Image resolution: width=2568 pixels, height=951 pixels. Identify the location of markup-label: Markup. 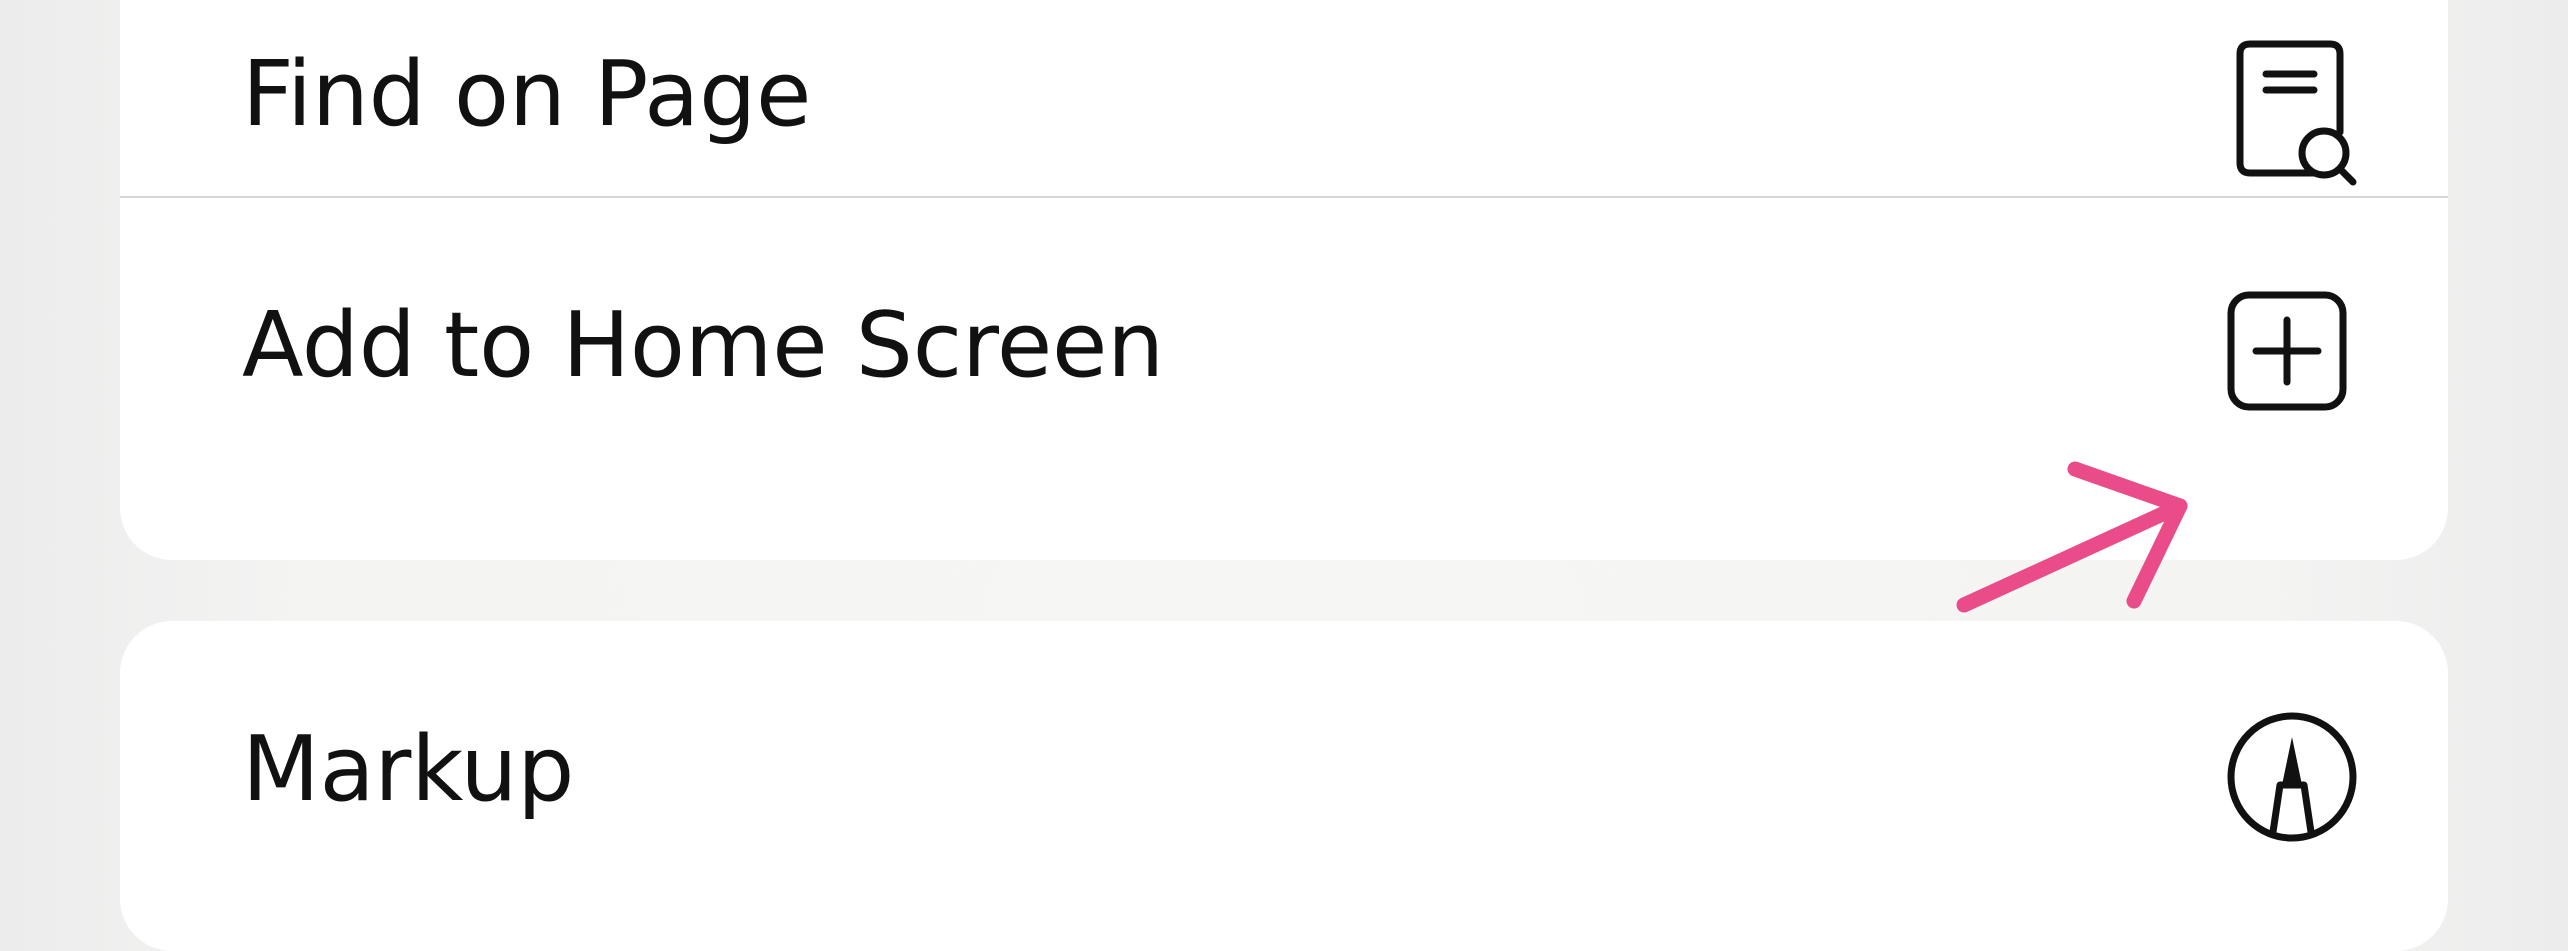
(408, 769).